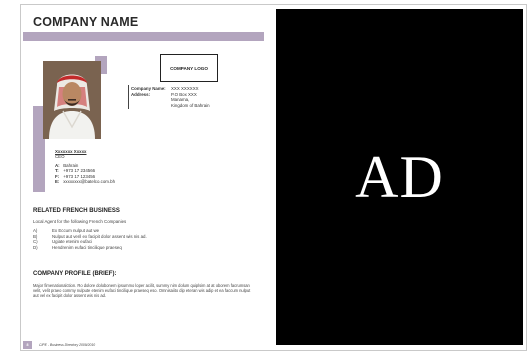  What do you see at coordinates (128, 97) in the screenshot?
I see `info-divider` at bounding box center [128, 97].